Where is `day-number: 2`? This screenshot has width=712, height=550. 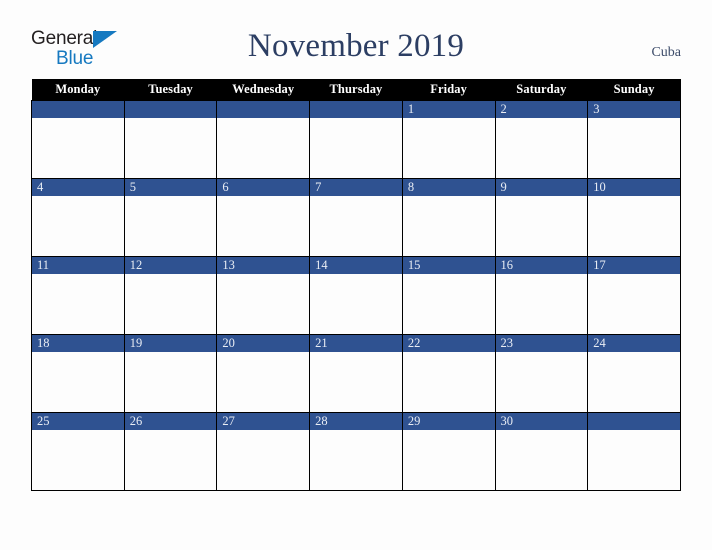 day-number: 2 is located at coordinates (541, 109).